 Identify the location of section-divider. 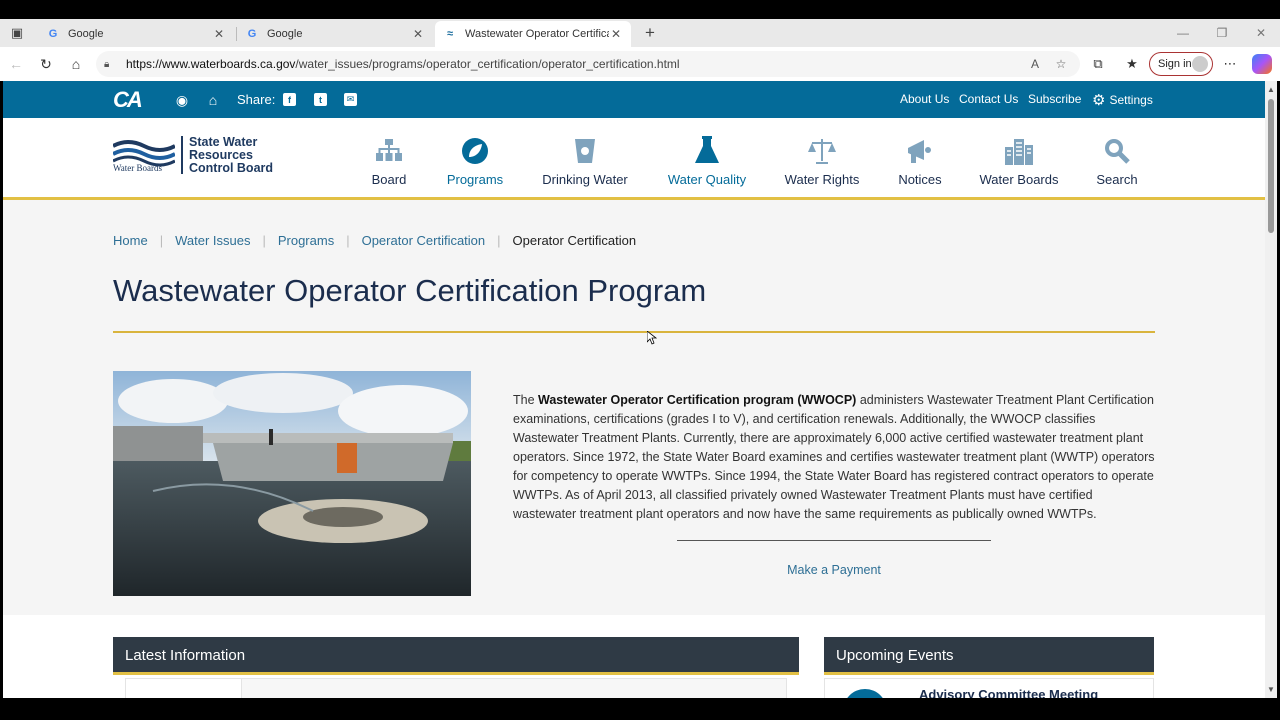
(834, 540).